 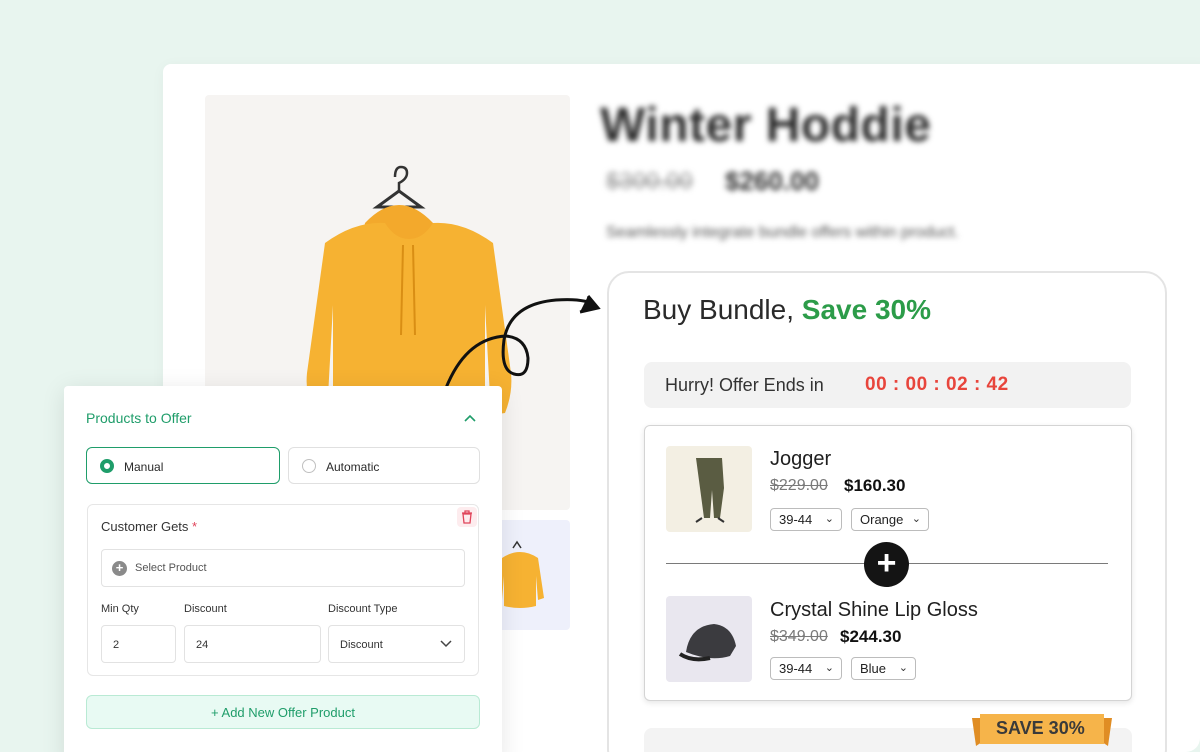 What do you see at coordinates (384, 465) in the screenshot?
I see `automatic-radio-option: Automatic` at bounding box center [384, 465].